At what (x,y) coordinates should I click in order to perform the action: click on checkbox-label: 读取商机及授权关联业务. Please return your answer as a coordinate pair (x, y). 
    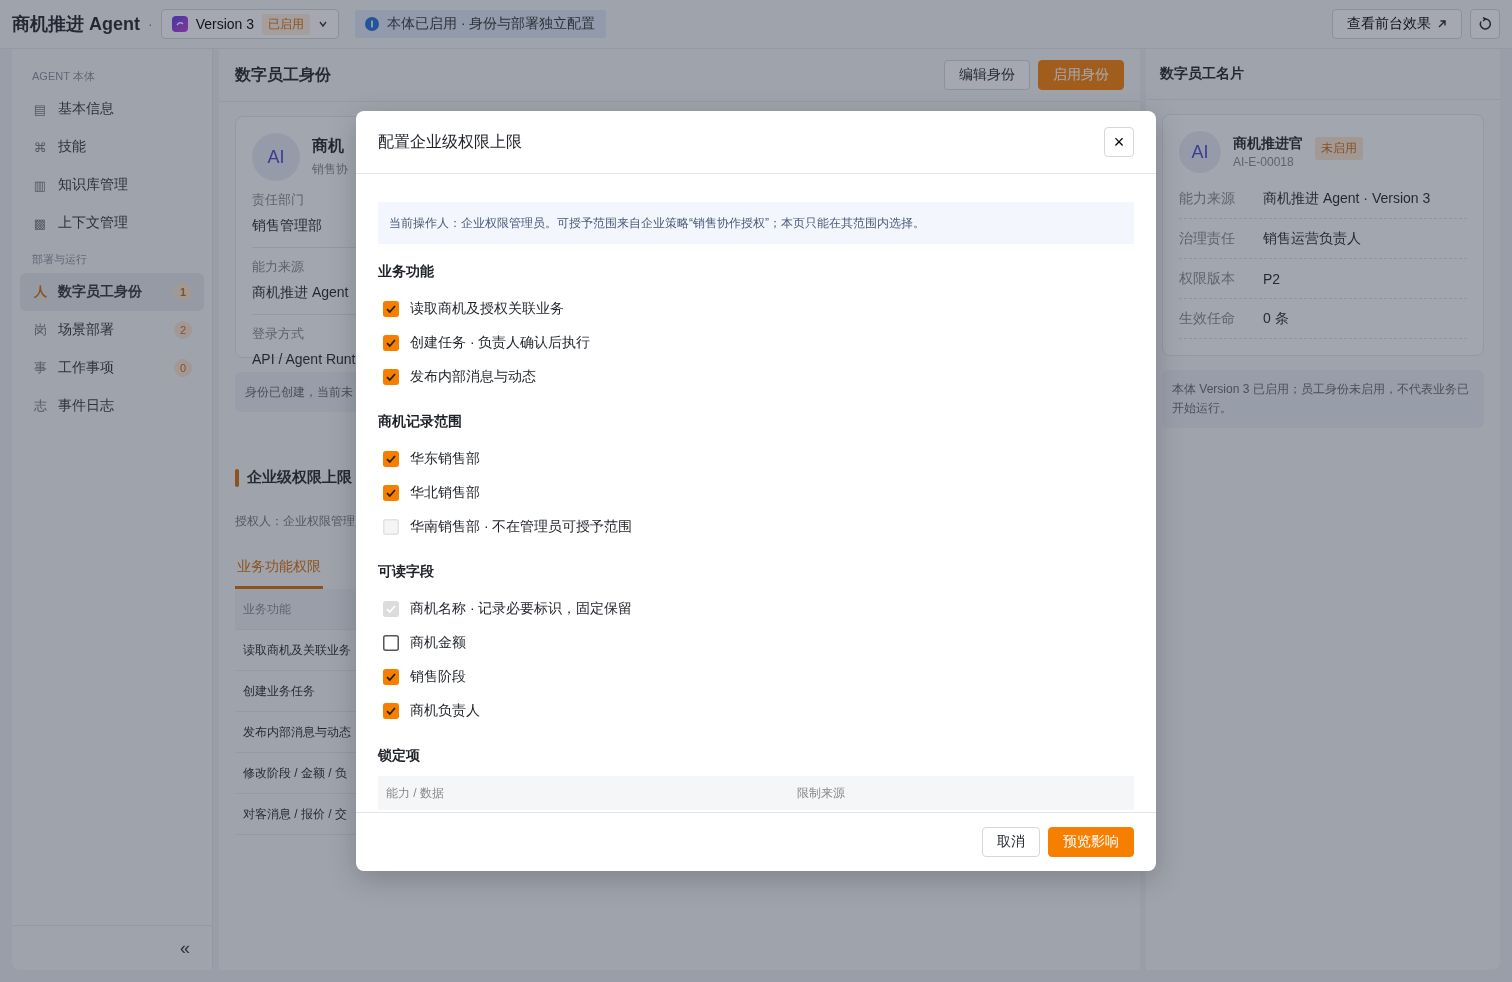
    Looking at the image, I should click on (487, 309).